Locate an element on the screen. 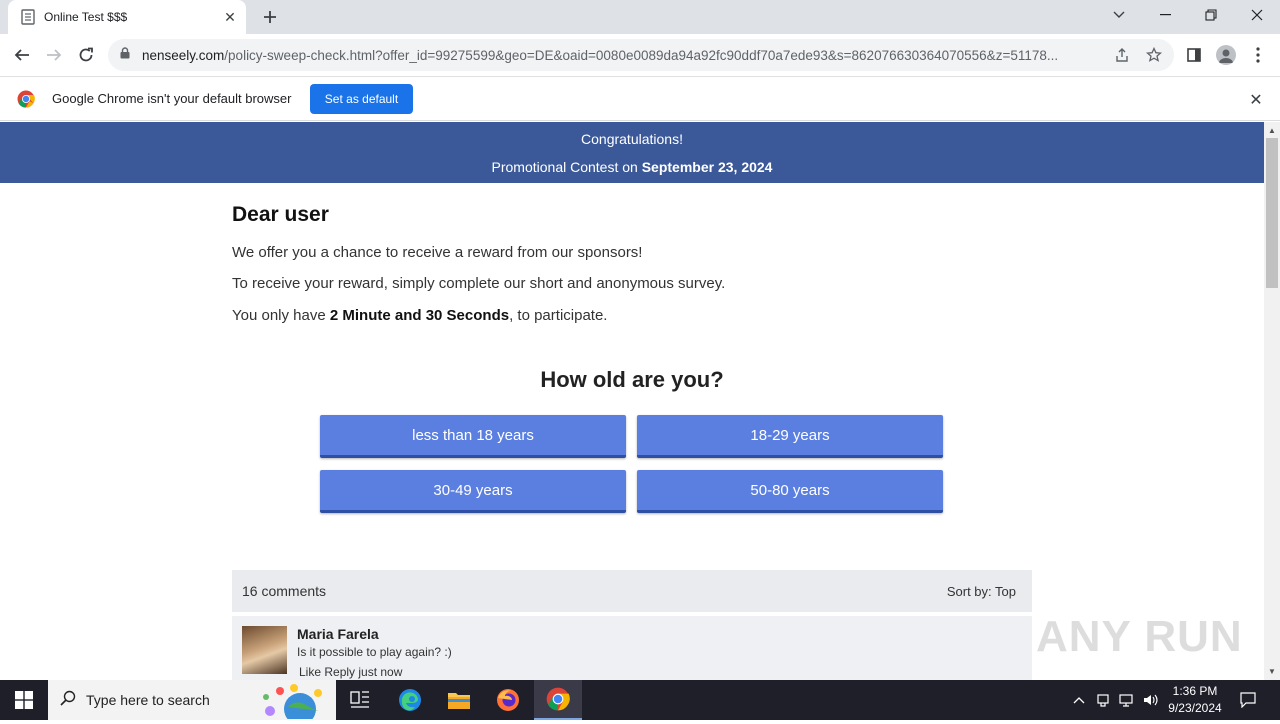  tab-search-chevron-icon is located at coordinates (1119, 15).